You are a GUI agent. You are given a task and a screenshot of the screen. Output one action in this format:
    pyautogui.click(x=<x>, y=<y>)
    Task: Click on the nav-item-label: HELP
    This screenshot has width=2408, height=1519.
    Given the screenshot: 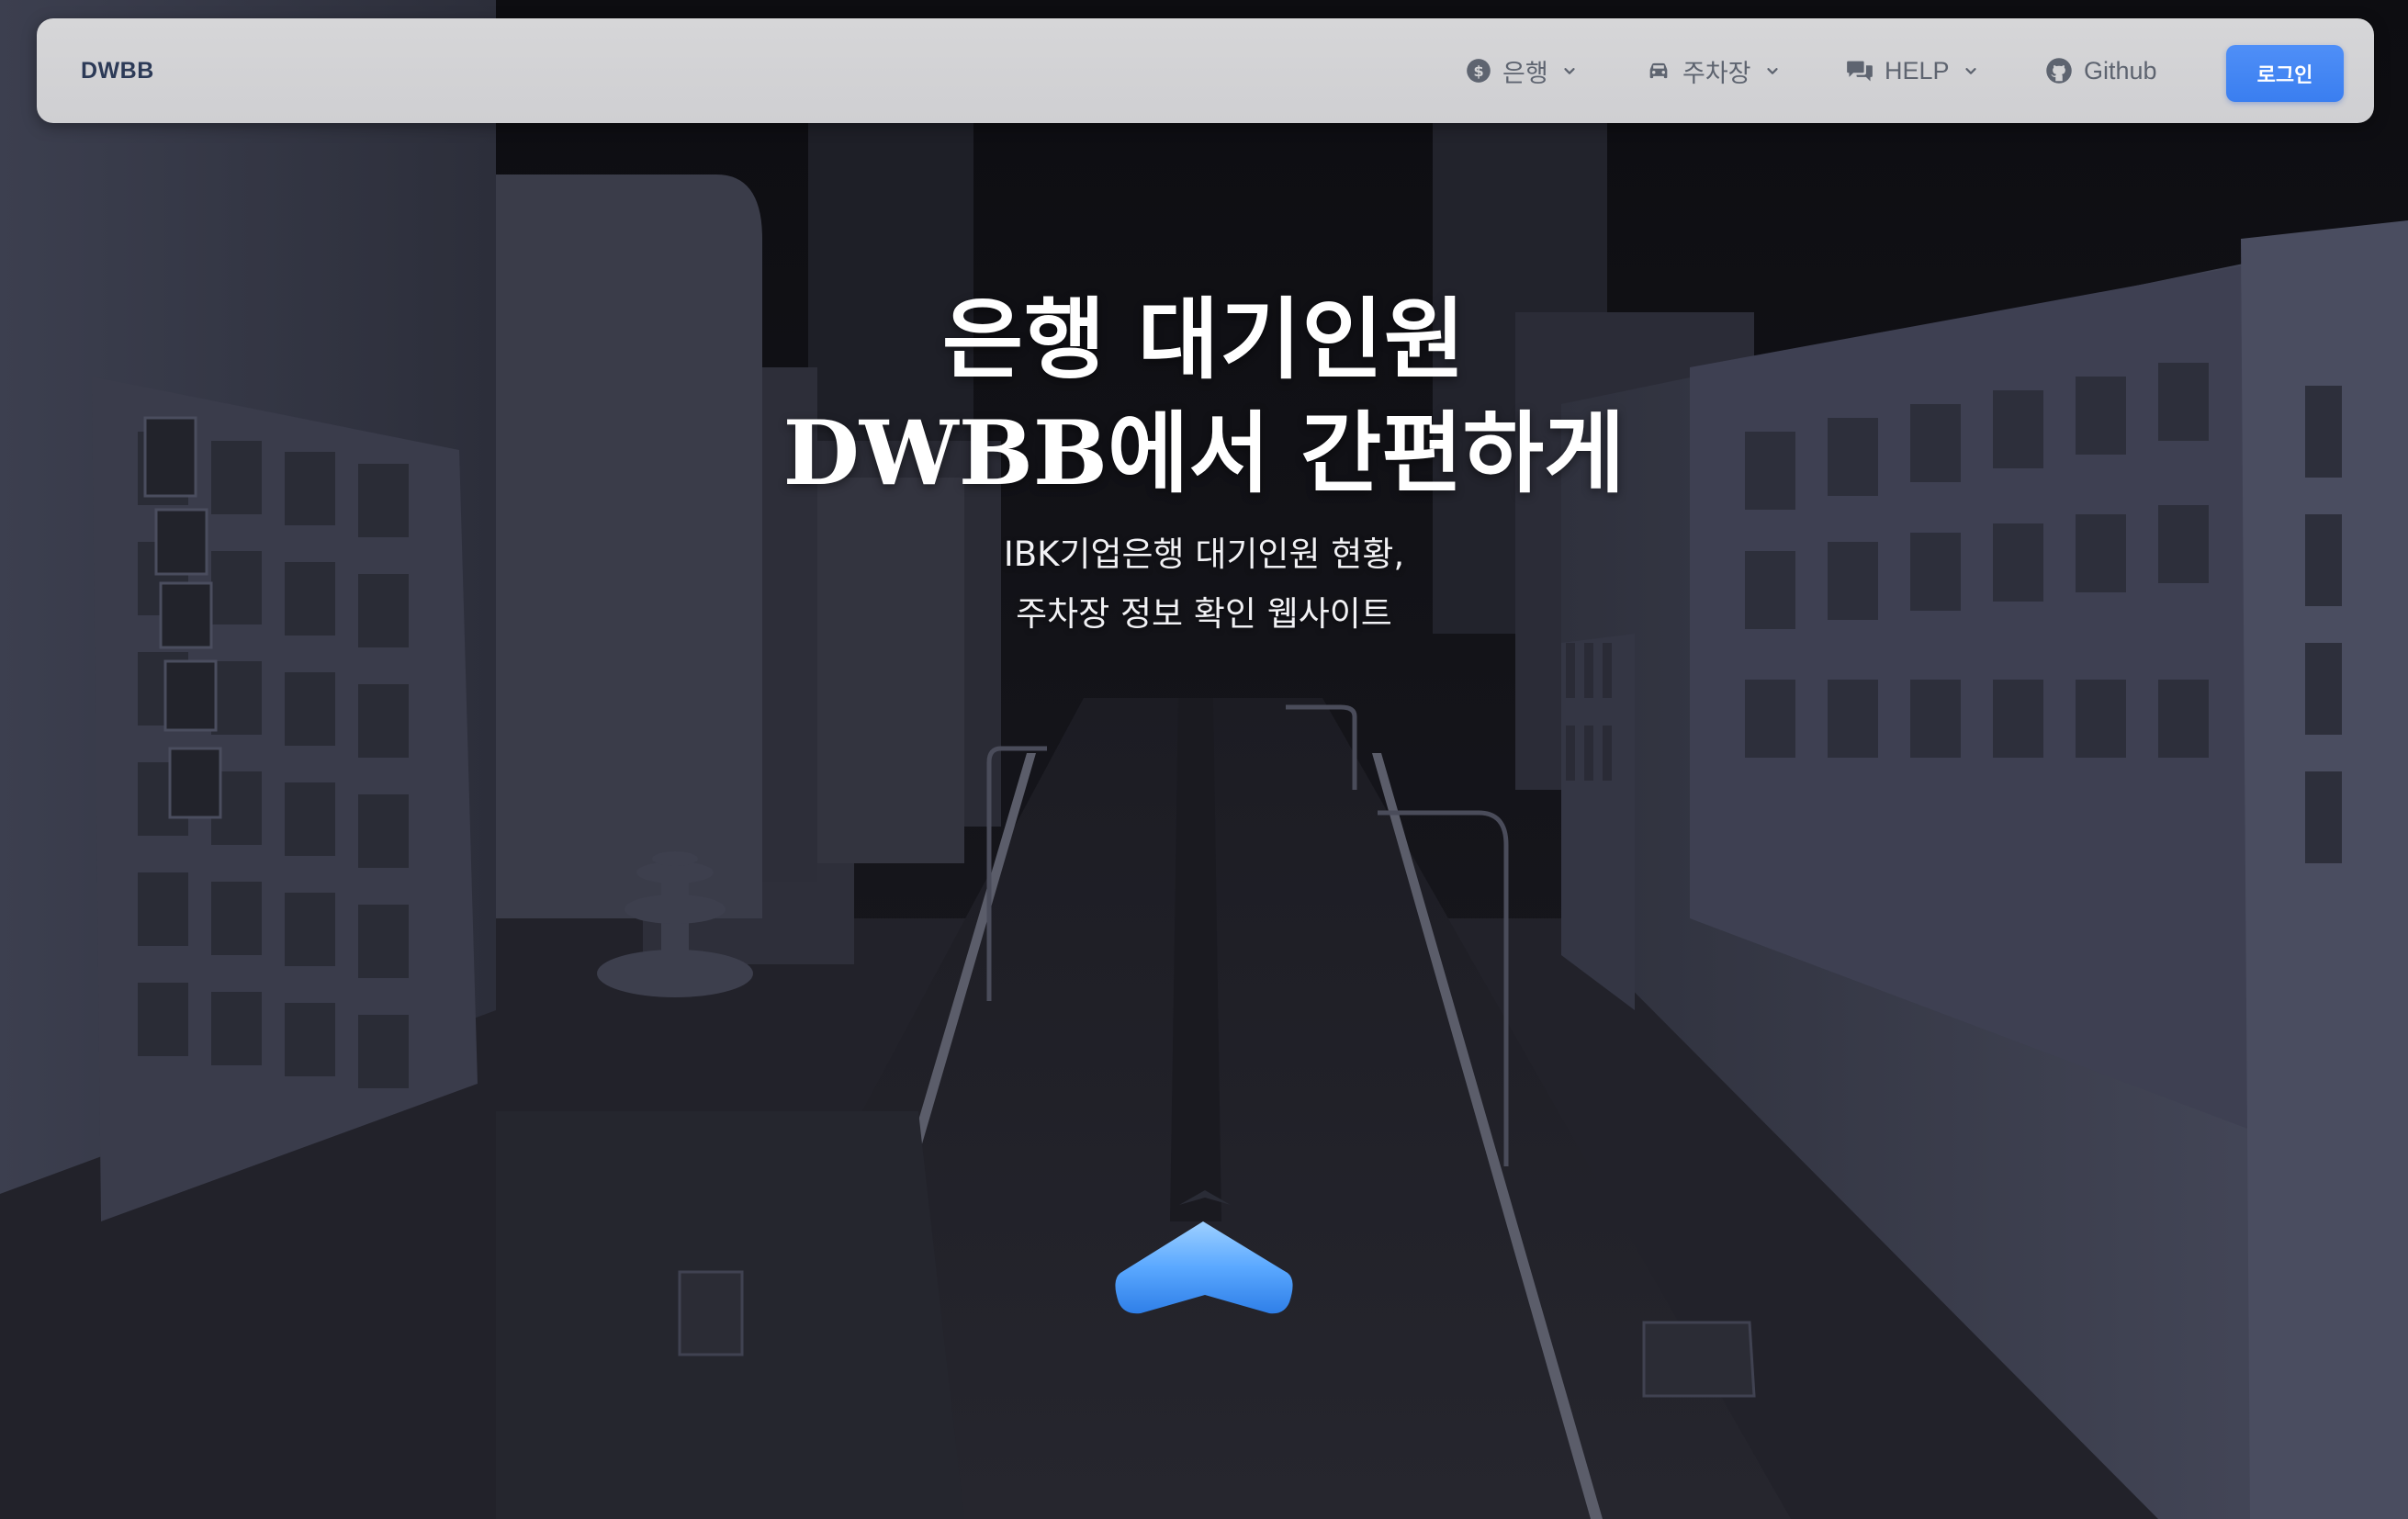 What is the action you would take?
    pyautogui.click(x=1917, y=70)
    